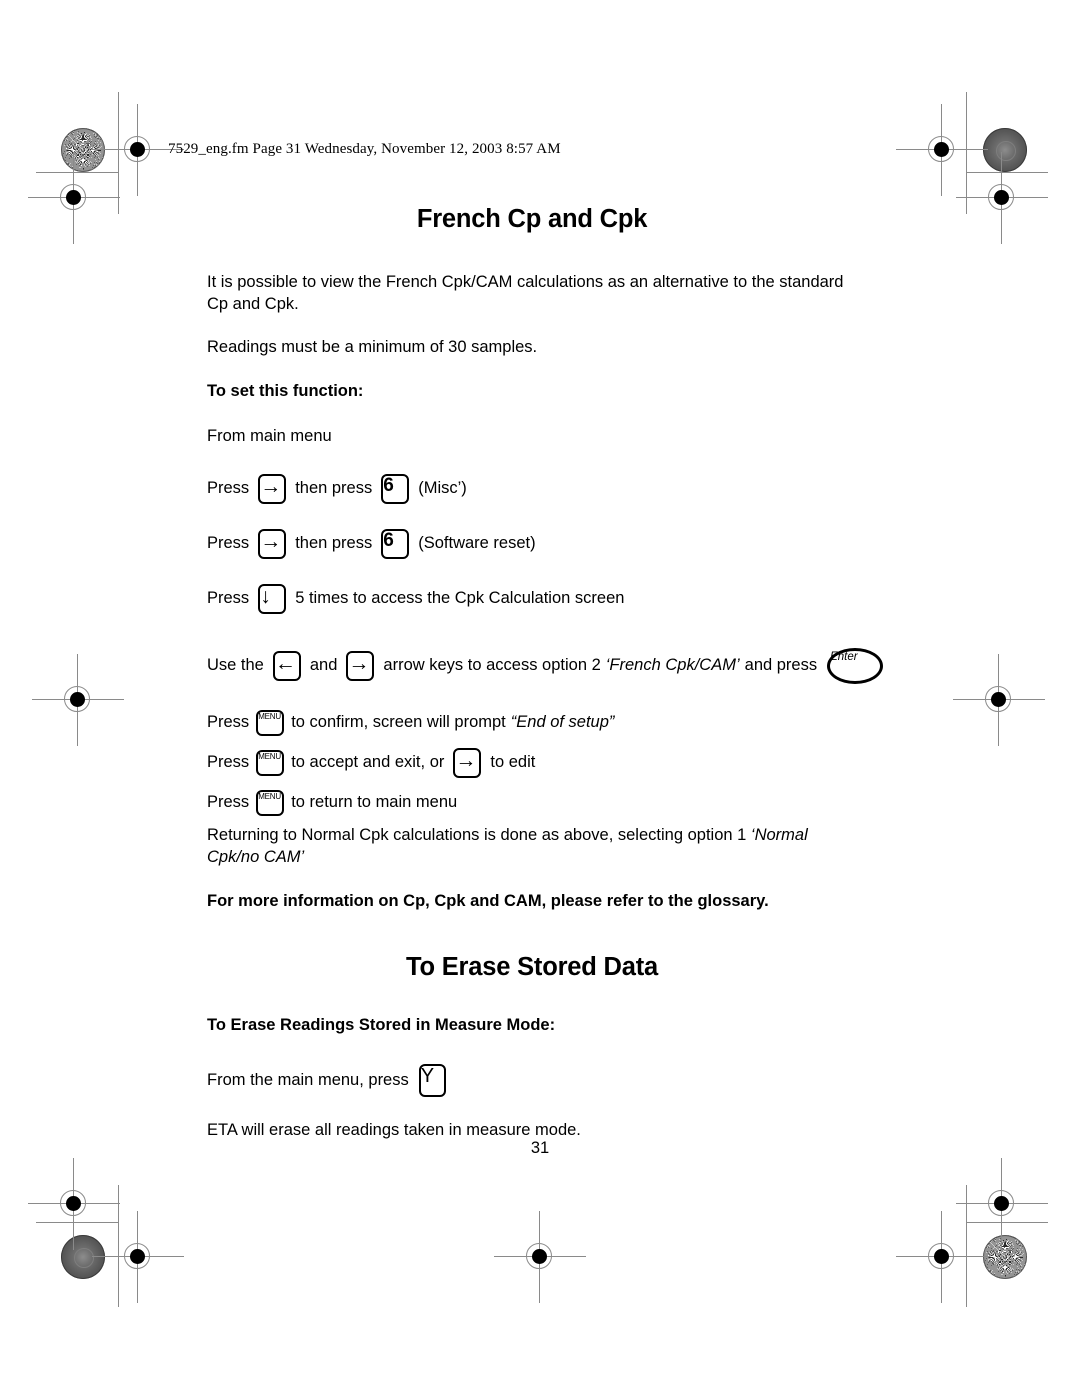 The width and height of the screenshot is (1080, 1397). Describe the element at coordinates (272, 598) in the screenshot. I see `down-arrow-key: ↓` at that location.